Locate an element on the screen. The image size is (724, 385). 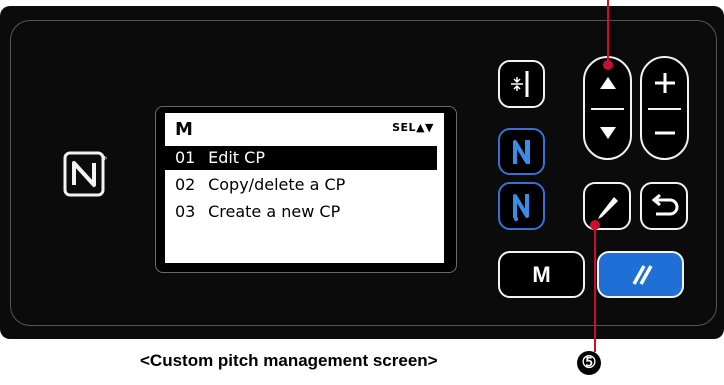
pencil-icon is located at coordinates (608, 208).